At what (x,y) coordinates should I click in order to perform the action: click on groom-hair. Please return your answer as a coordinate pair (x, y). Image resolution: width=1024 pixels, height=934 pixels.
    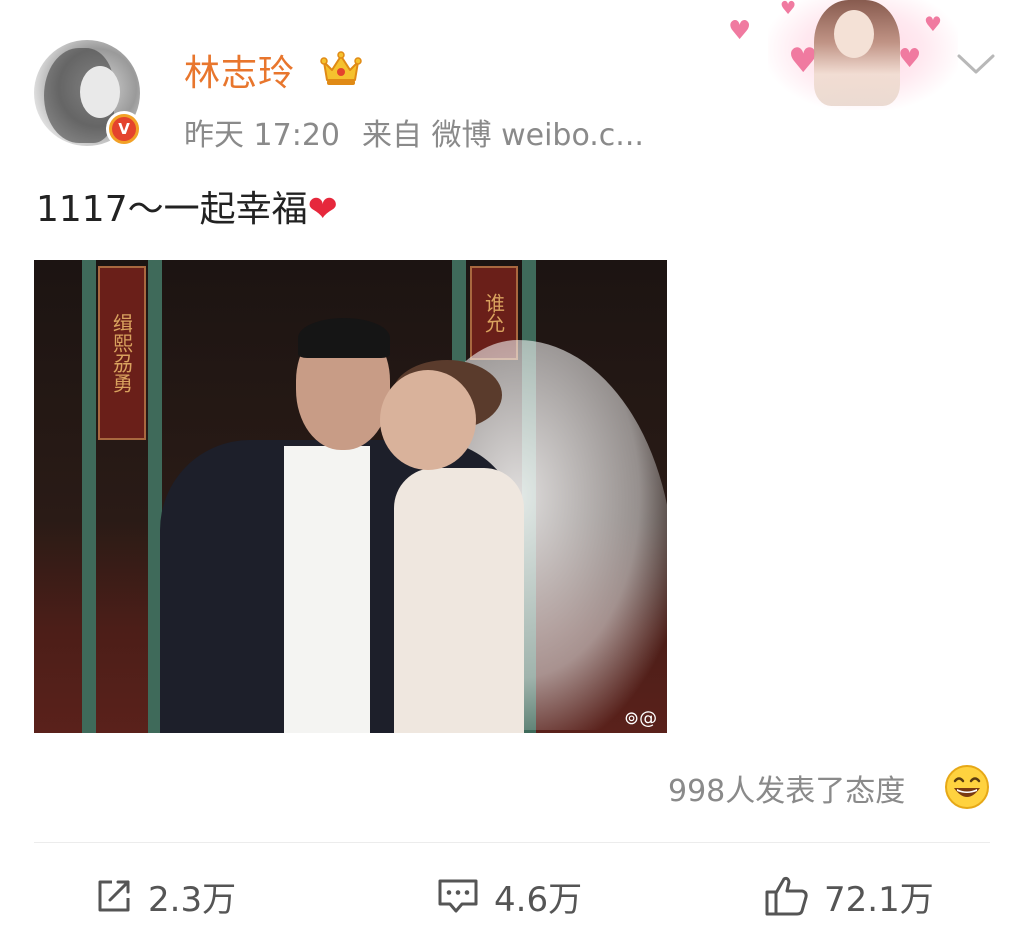
    Looking at the image, I should click on (344, 338).